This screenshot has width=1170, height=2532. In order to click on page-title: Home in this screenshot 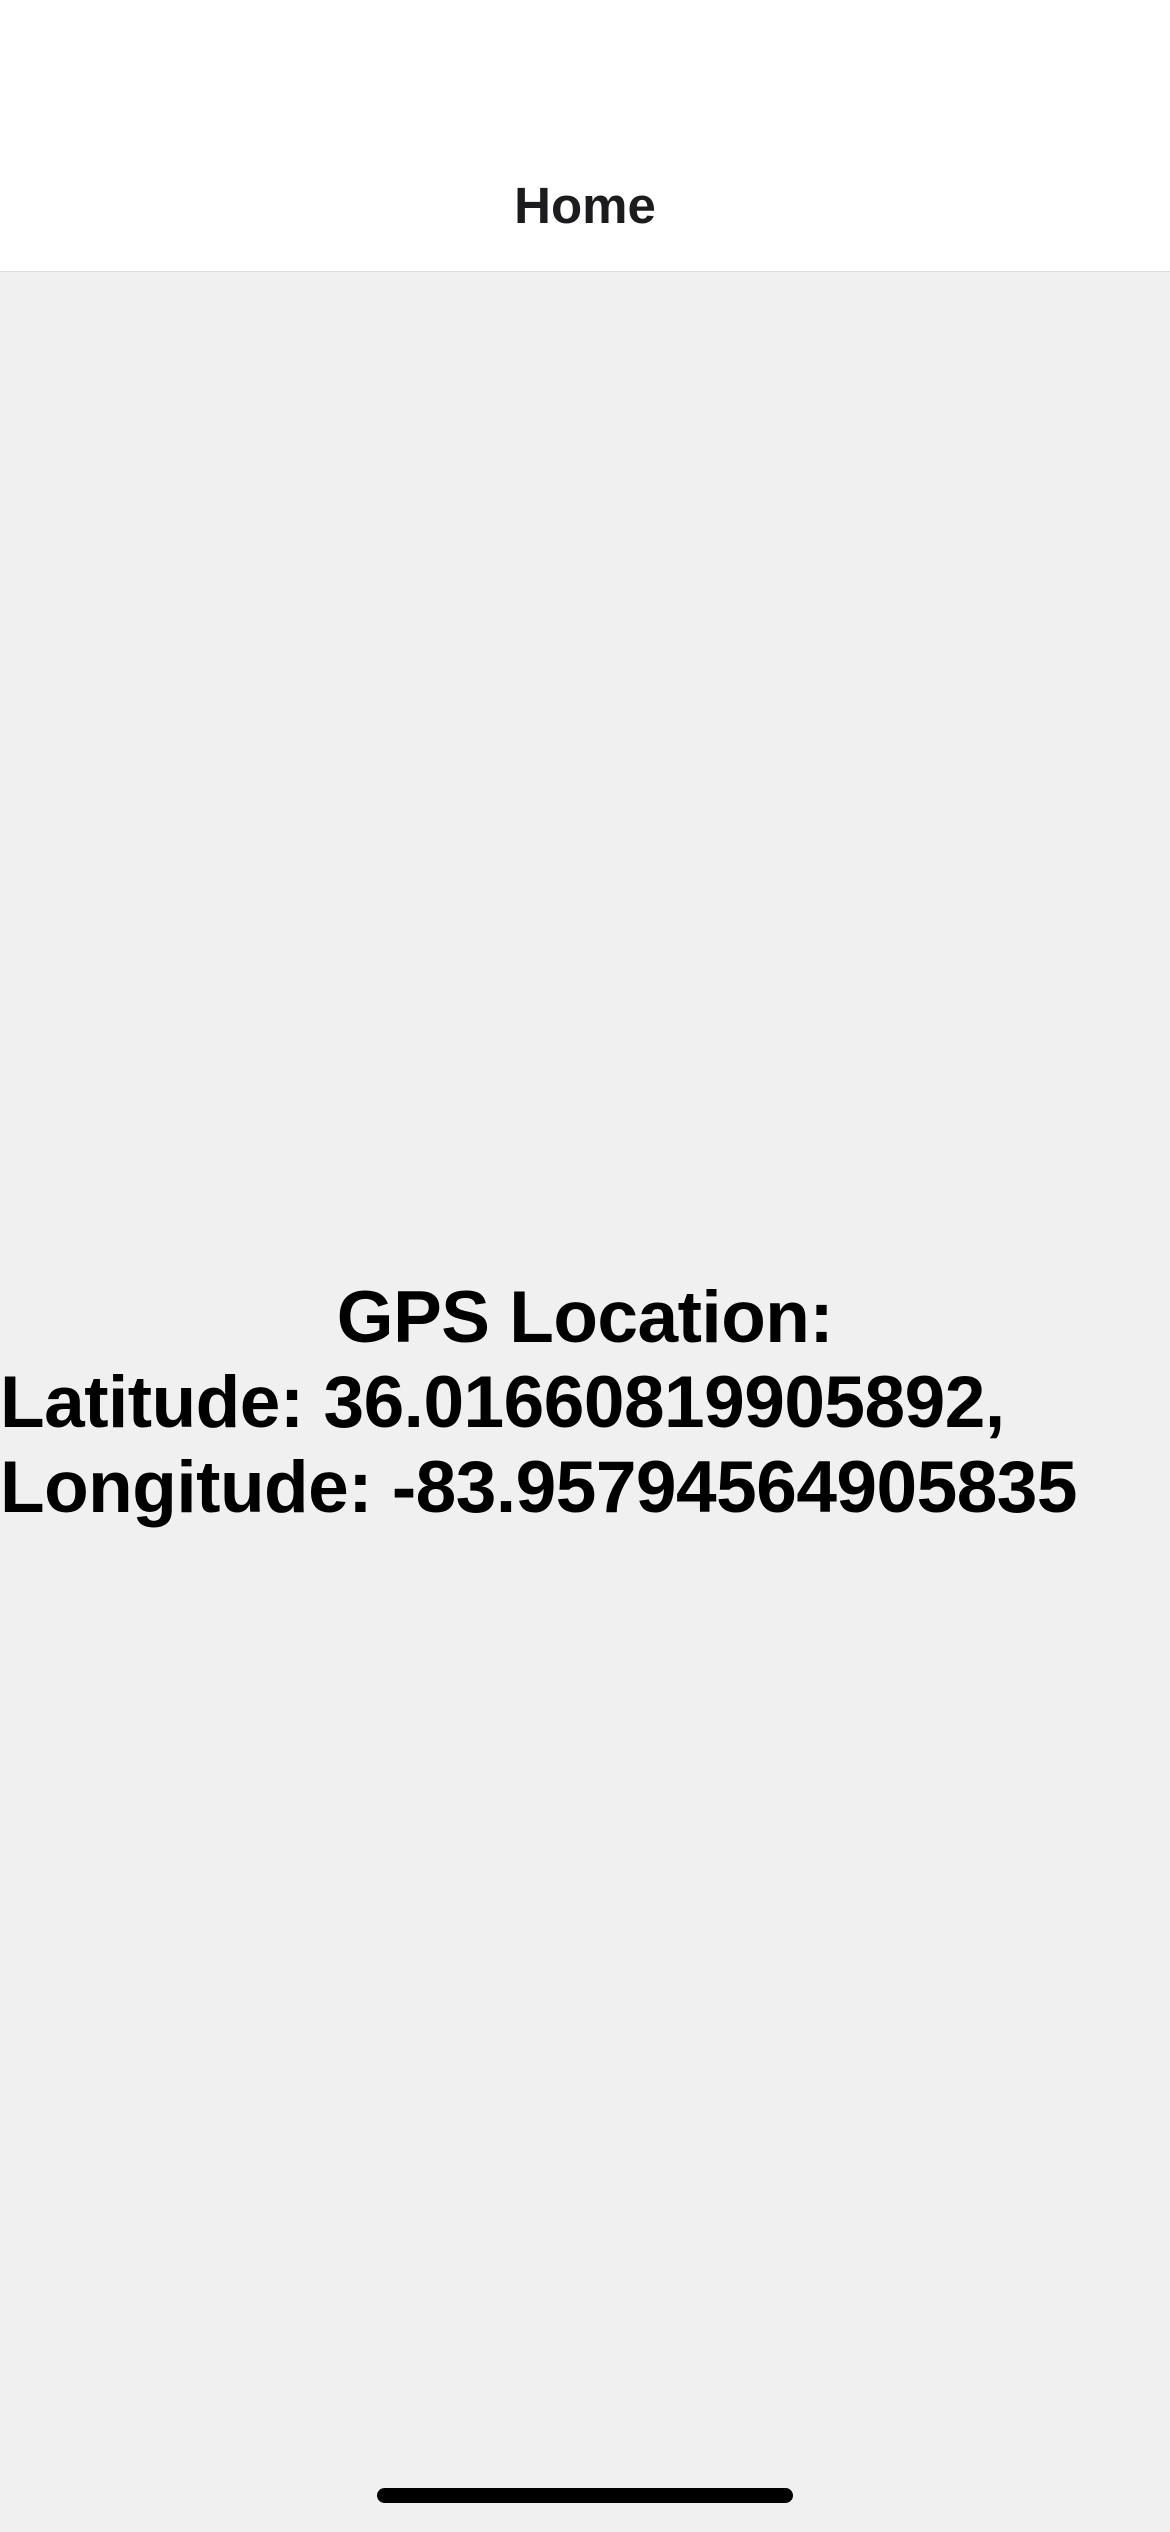, I will do `click(585, 205)`.